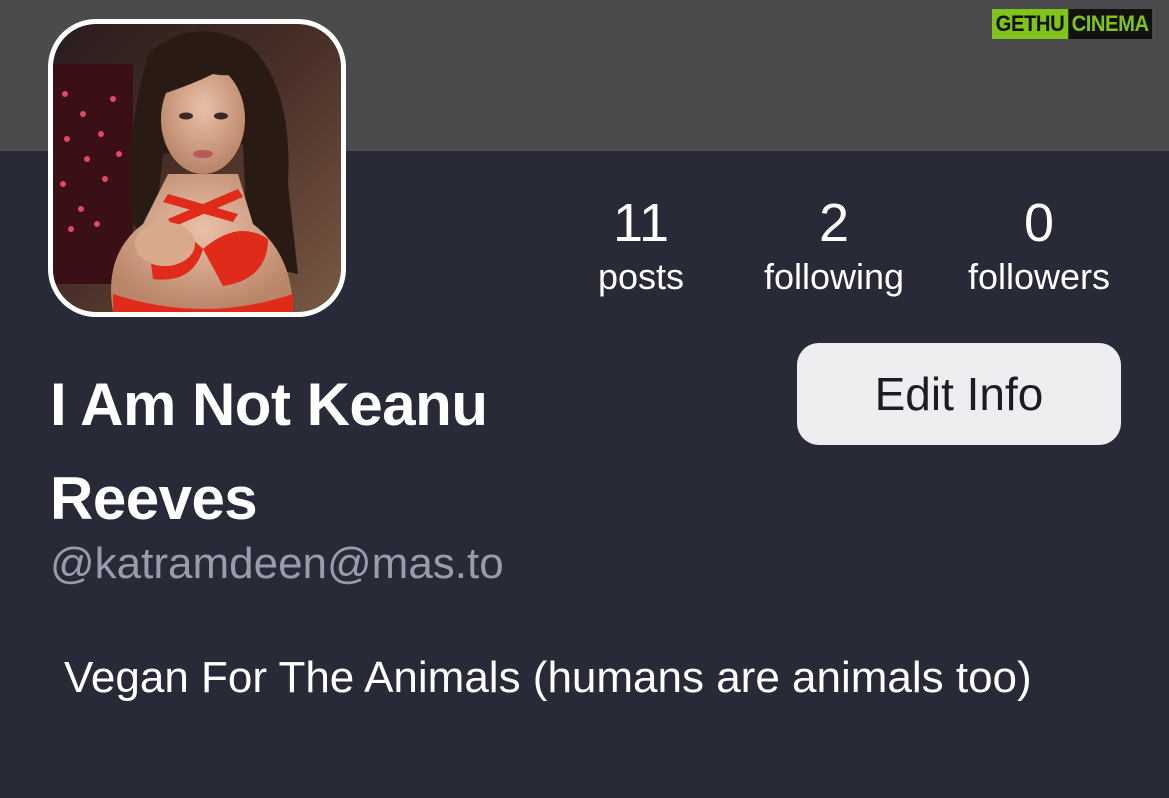 The height and width of the screenshot is (798, 1169). Describe the element at coordinates (1039, 276) in the screenshot. I see `followers-label: followers` at that location.